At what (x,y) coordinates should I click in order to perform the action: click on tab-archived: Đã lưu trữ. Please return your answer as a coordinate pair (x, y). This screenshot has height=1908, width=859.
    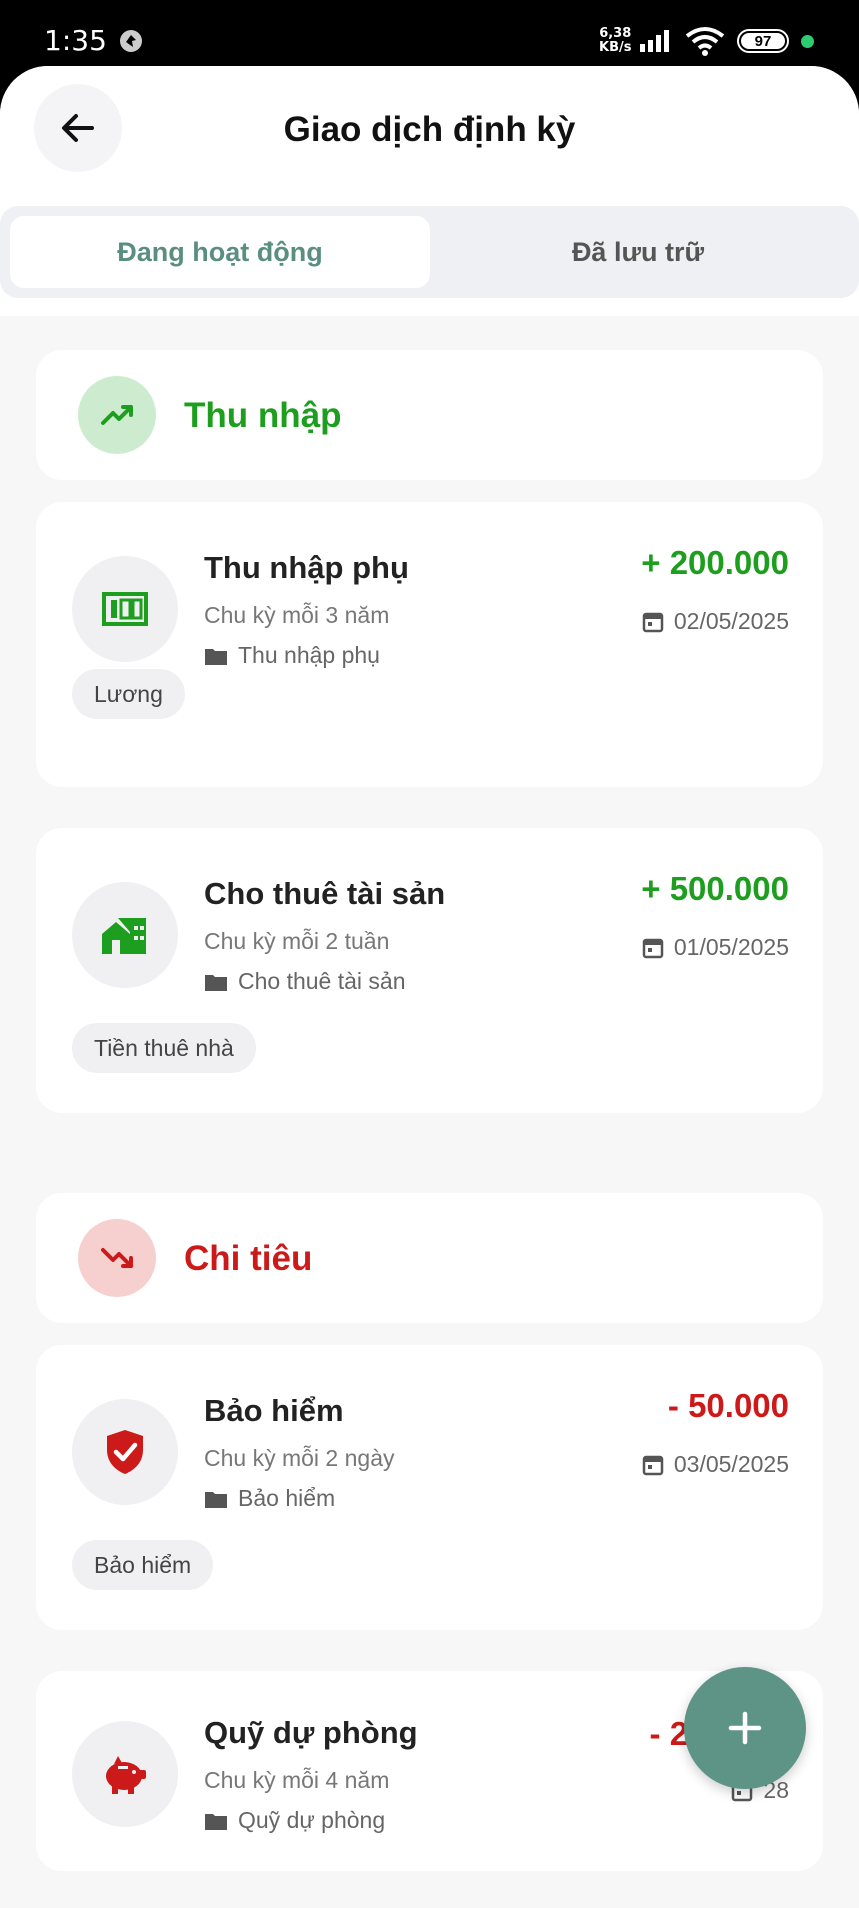
    Looking at the image, I should click on (638, 252).